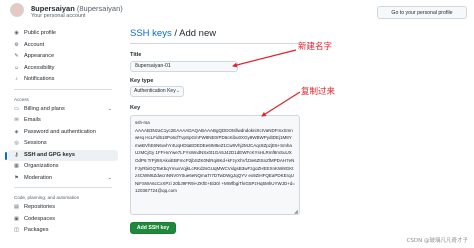 Image resolution: width=474 pixels, height=248 pixels. I want to click on key-type-label: Key type, so click(142, 81).